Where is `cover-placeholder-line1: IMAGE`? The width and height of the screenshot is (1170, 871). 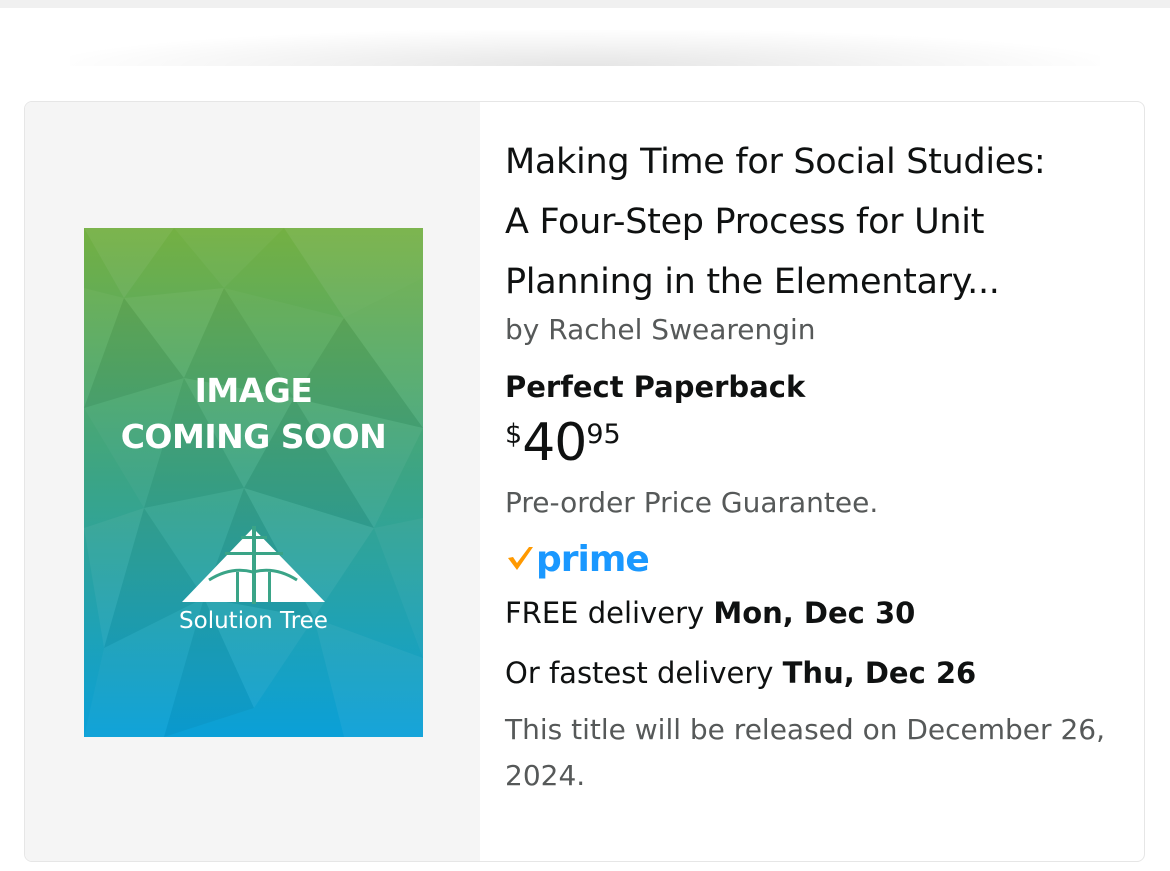 cover-placeholder-line1: IMAGE is located at coordinates (253, 390).